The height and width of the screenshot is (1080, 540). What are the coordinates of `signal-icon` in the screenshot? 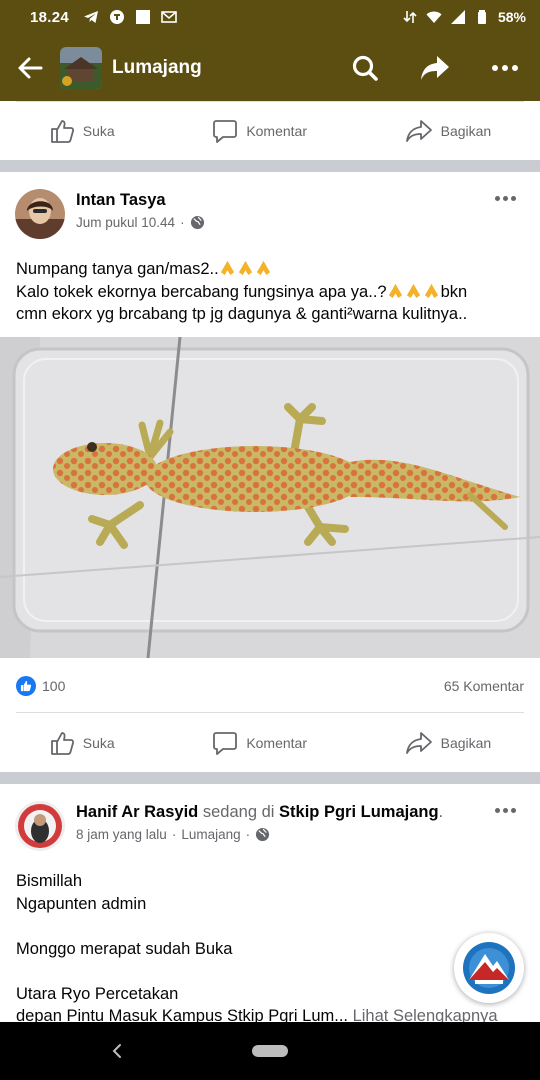 It's located at (457, 17).